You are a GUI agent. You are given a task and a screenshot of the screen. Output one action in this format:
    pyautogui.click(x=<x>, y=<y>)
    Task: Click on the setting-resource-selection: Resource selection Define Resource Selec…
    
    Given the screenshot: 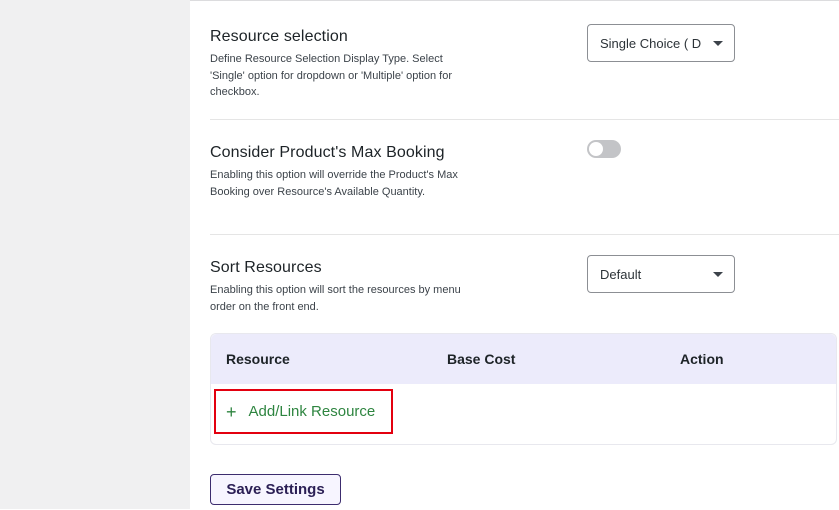 What is the action you would take?
    pyautogui.click(x=524, y=72)
    